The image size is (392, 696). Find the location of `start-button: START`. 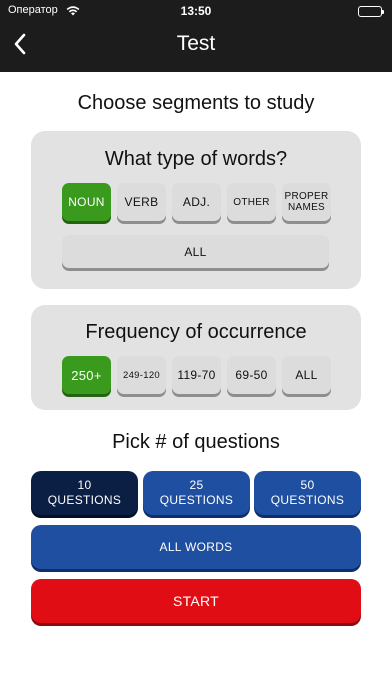

start-button: START is located at coordinates (196, 601).